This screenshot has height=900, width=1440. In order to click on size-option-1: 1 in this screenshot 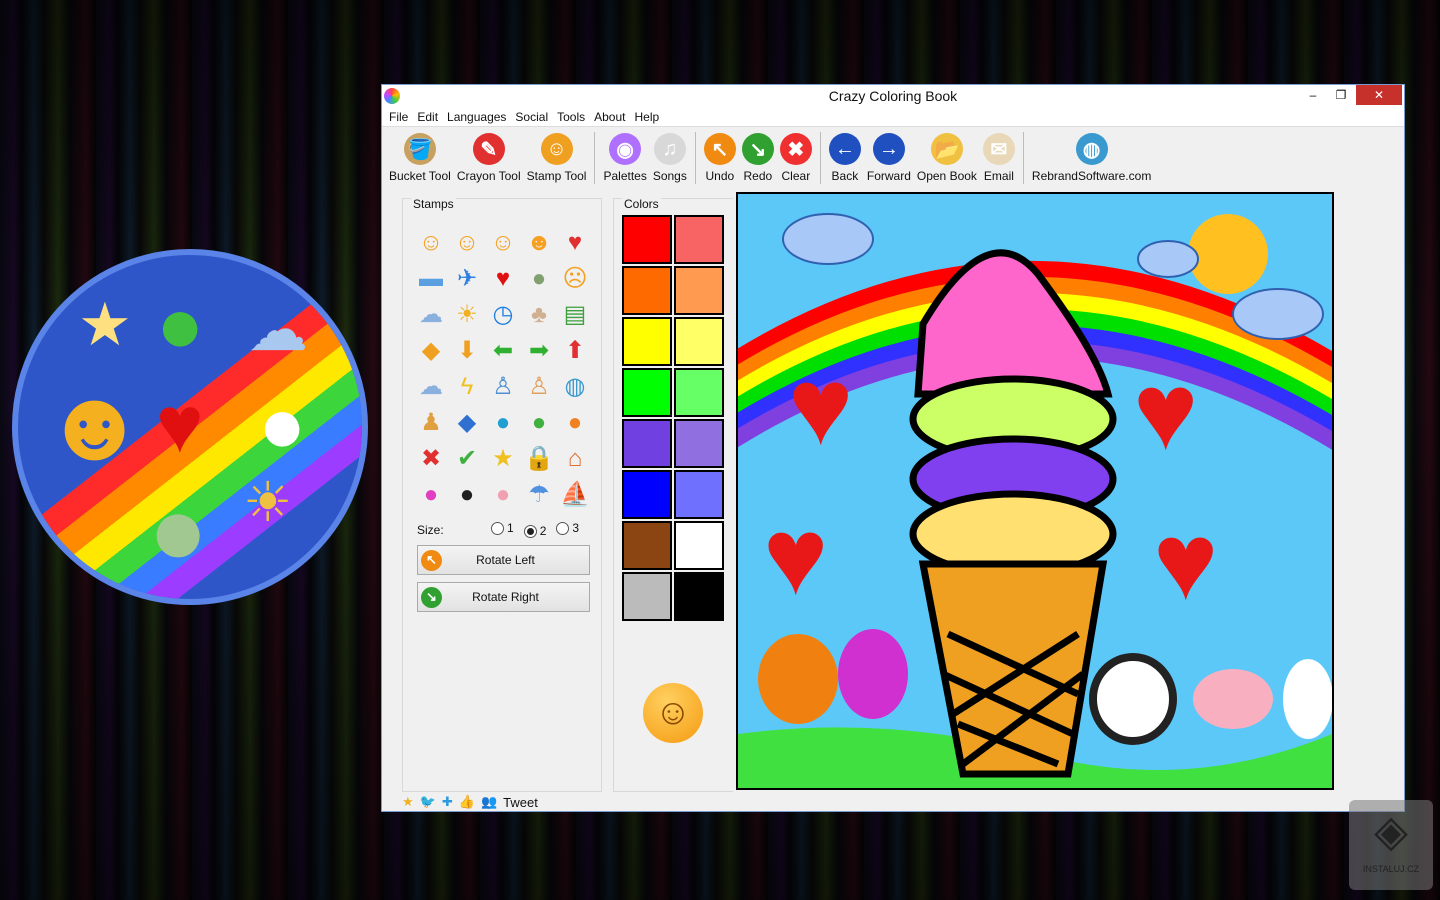, I will do `click(502, 528)`.